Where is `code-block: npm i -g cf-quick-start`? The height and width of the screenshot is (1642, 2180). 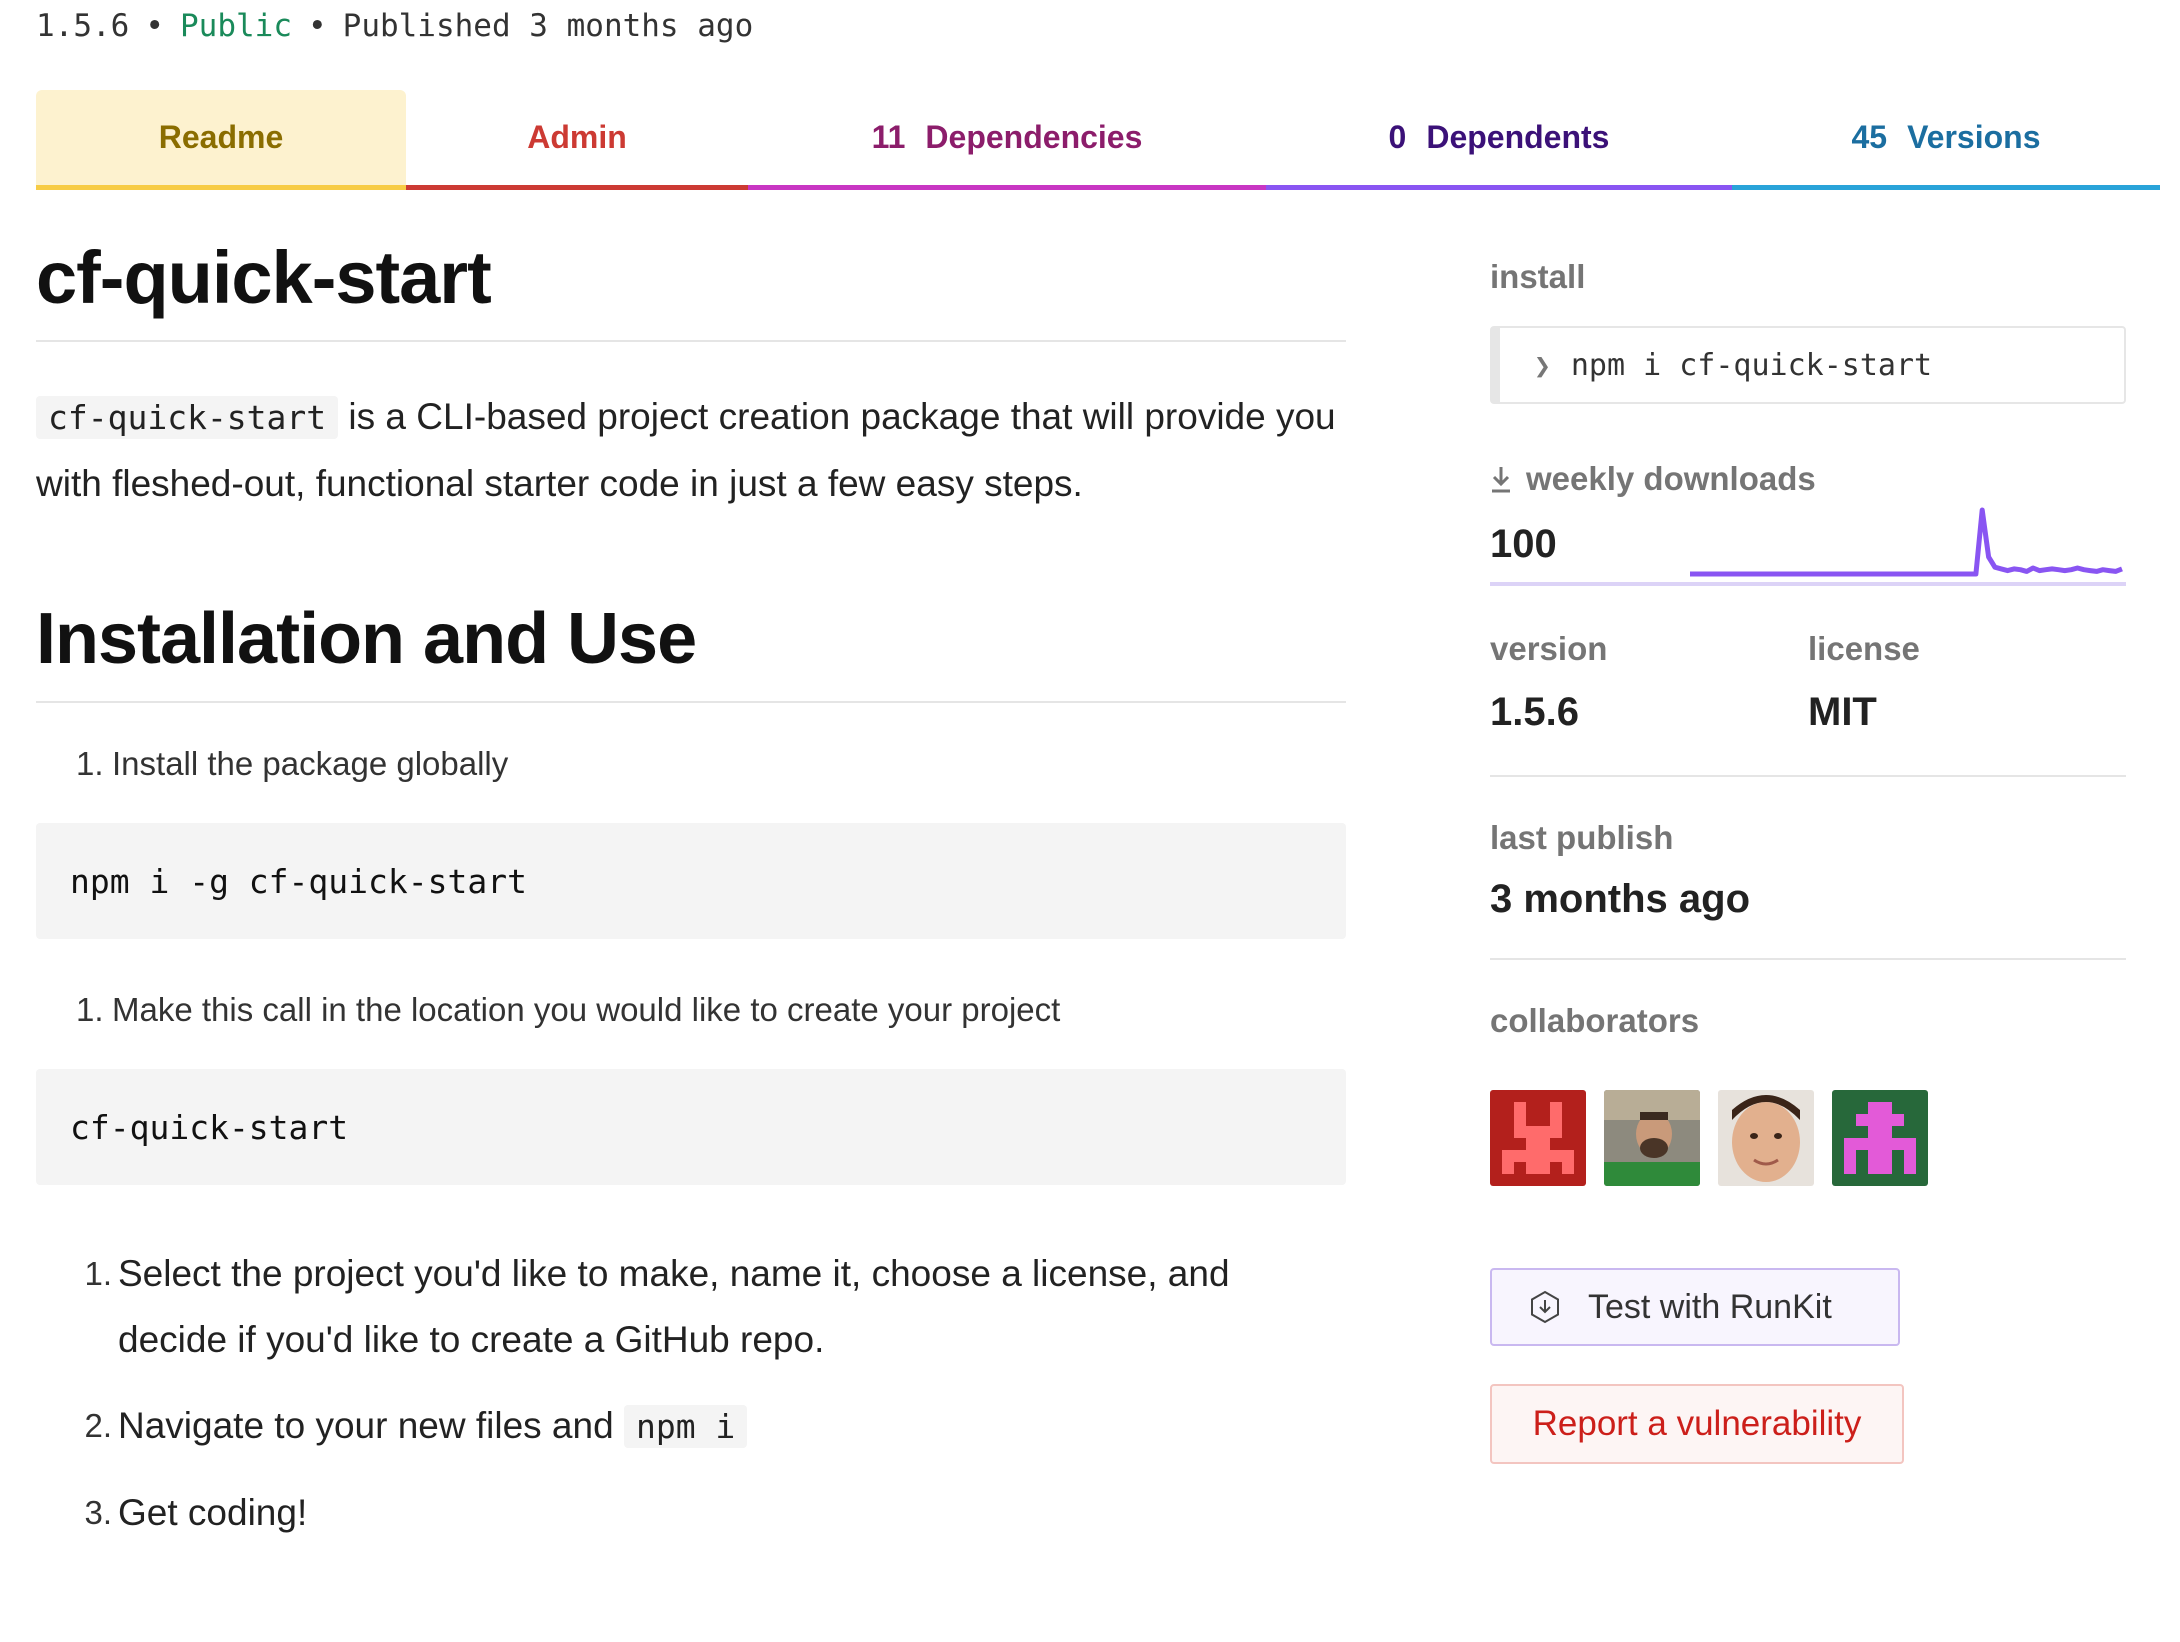 code-block: npm i -g cf-quick-start is located at coordinates (691, 881).